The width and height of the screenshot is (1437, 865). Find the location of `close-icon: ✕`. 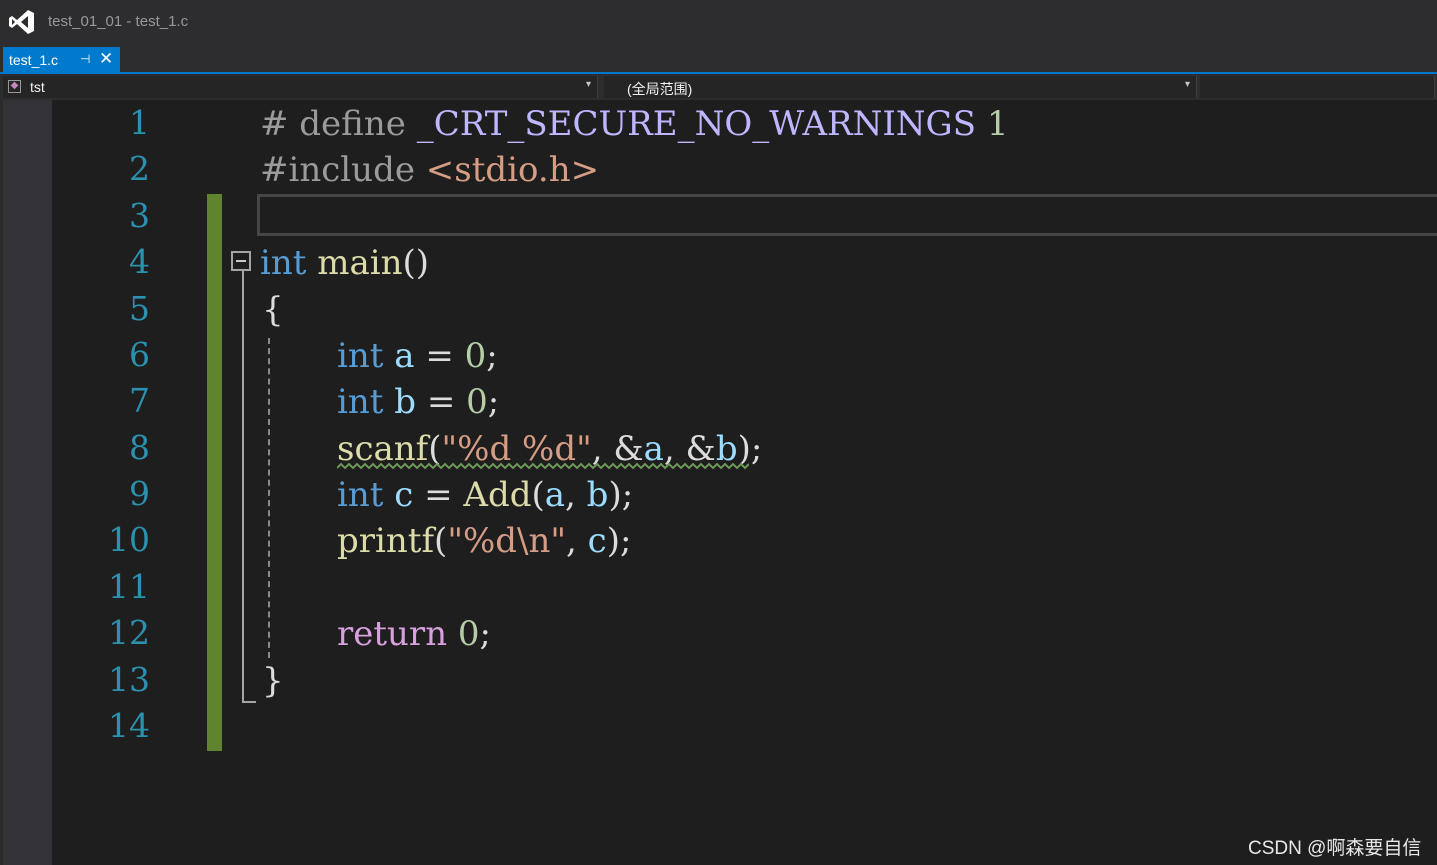

close-icon: ✕ is located at coordinates (106, 59).